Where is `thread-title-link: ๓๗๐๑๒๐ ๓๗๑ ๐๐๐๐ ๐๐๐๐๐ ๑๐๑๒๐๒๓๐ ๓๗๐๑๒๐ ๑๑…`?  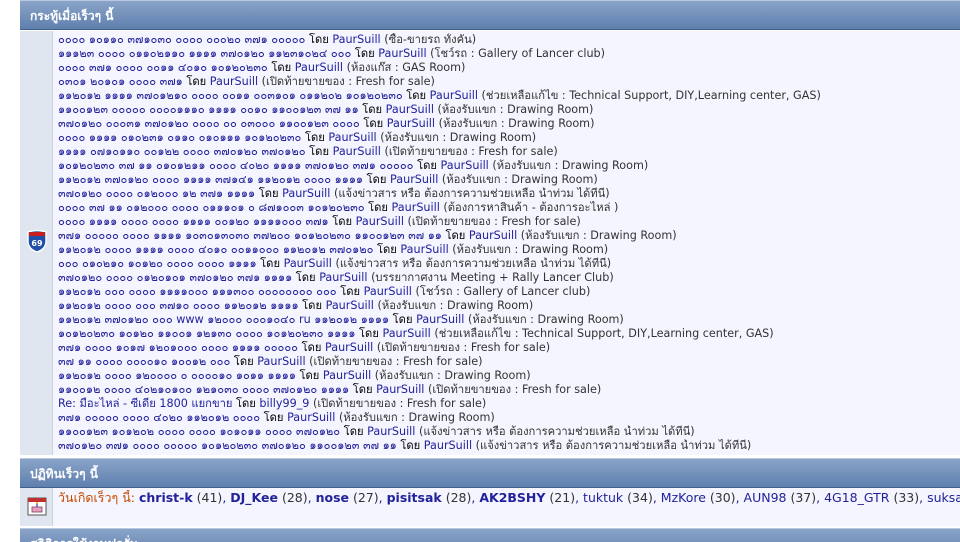
thread-title-link: ๓๗๐๑๒๐ ๓๗๑ ๐๐๐๐ ๐๐๐๐๐ ๑๐๑๒๐๒๓๐ ๓๗๐๑๒๐ ๑๑… is located at coordinates (227, 445).